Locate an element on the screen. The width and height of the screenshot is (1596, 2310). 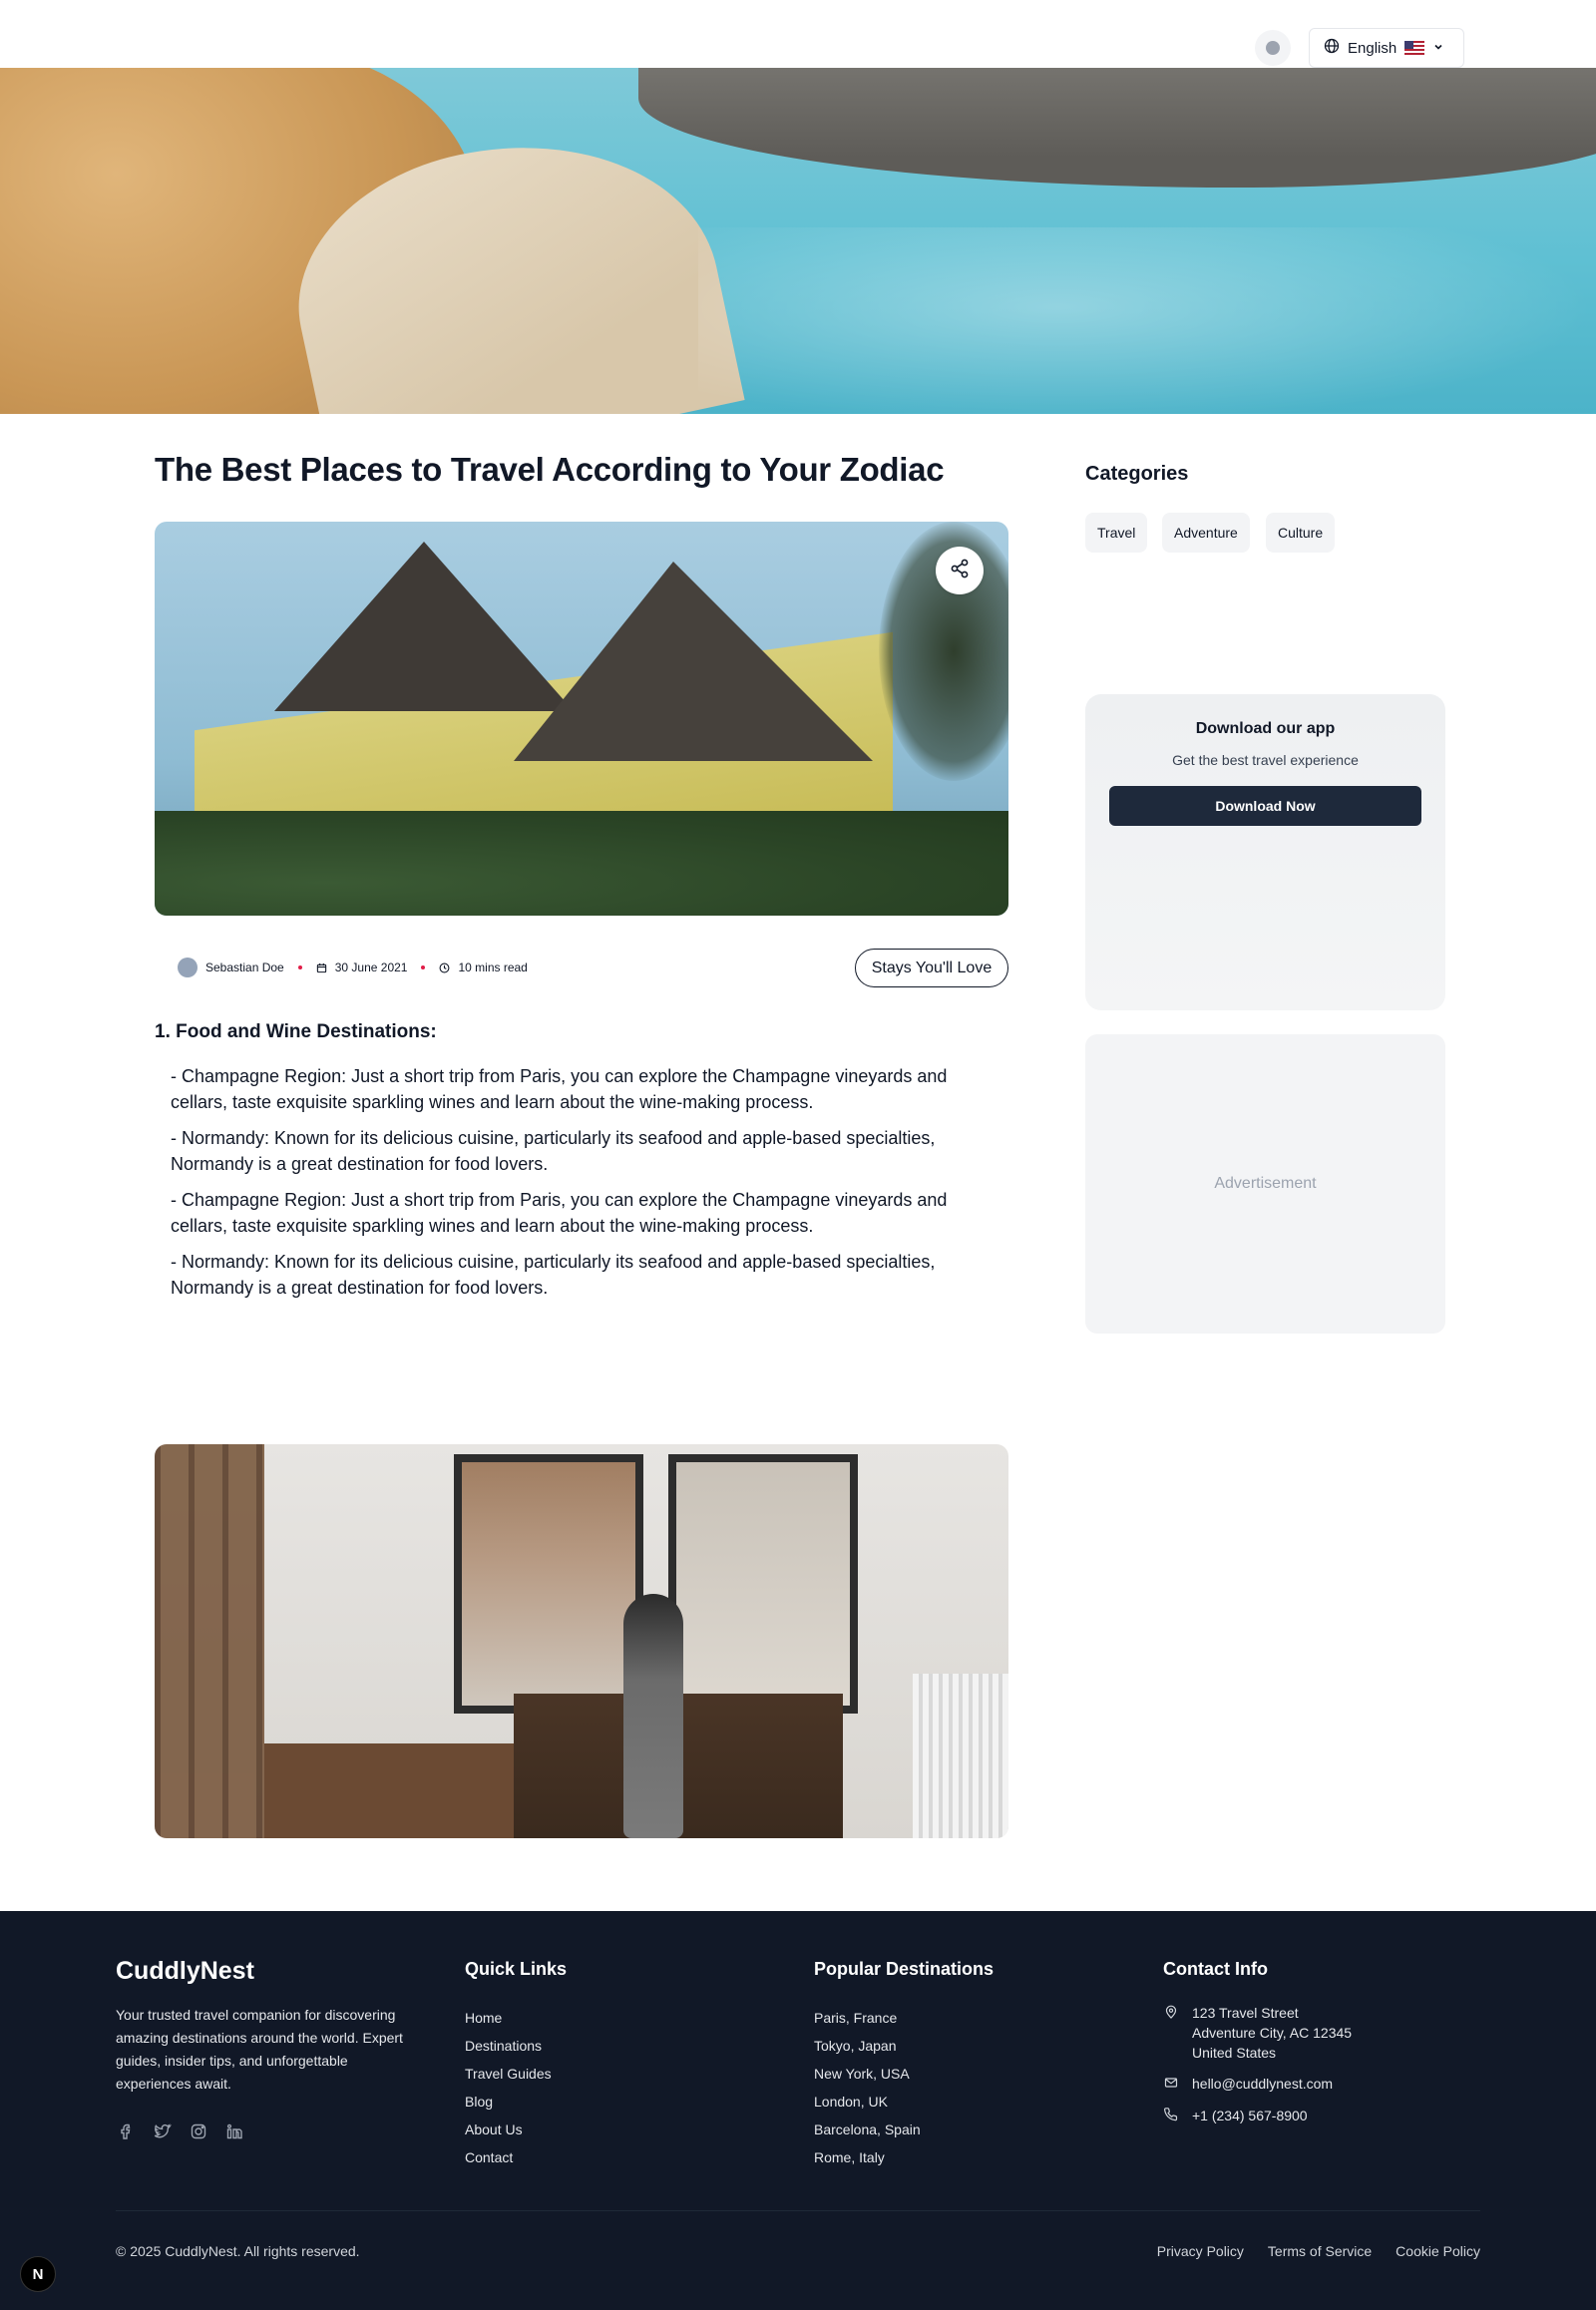
clock-icon is located at coordinates (444, 967).